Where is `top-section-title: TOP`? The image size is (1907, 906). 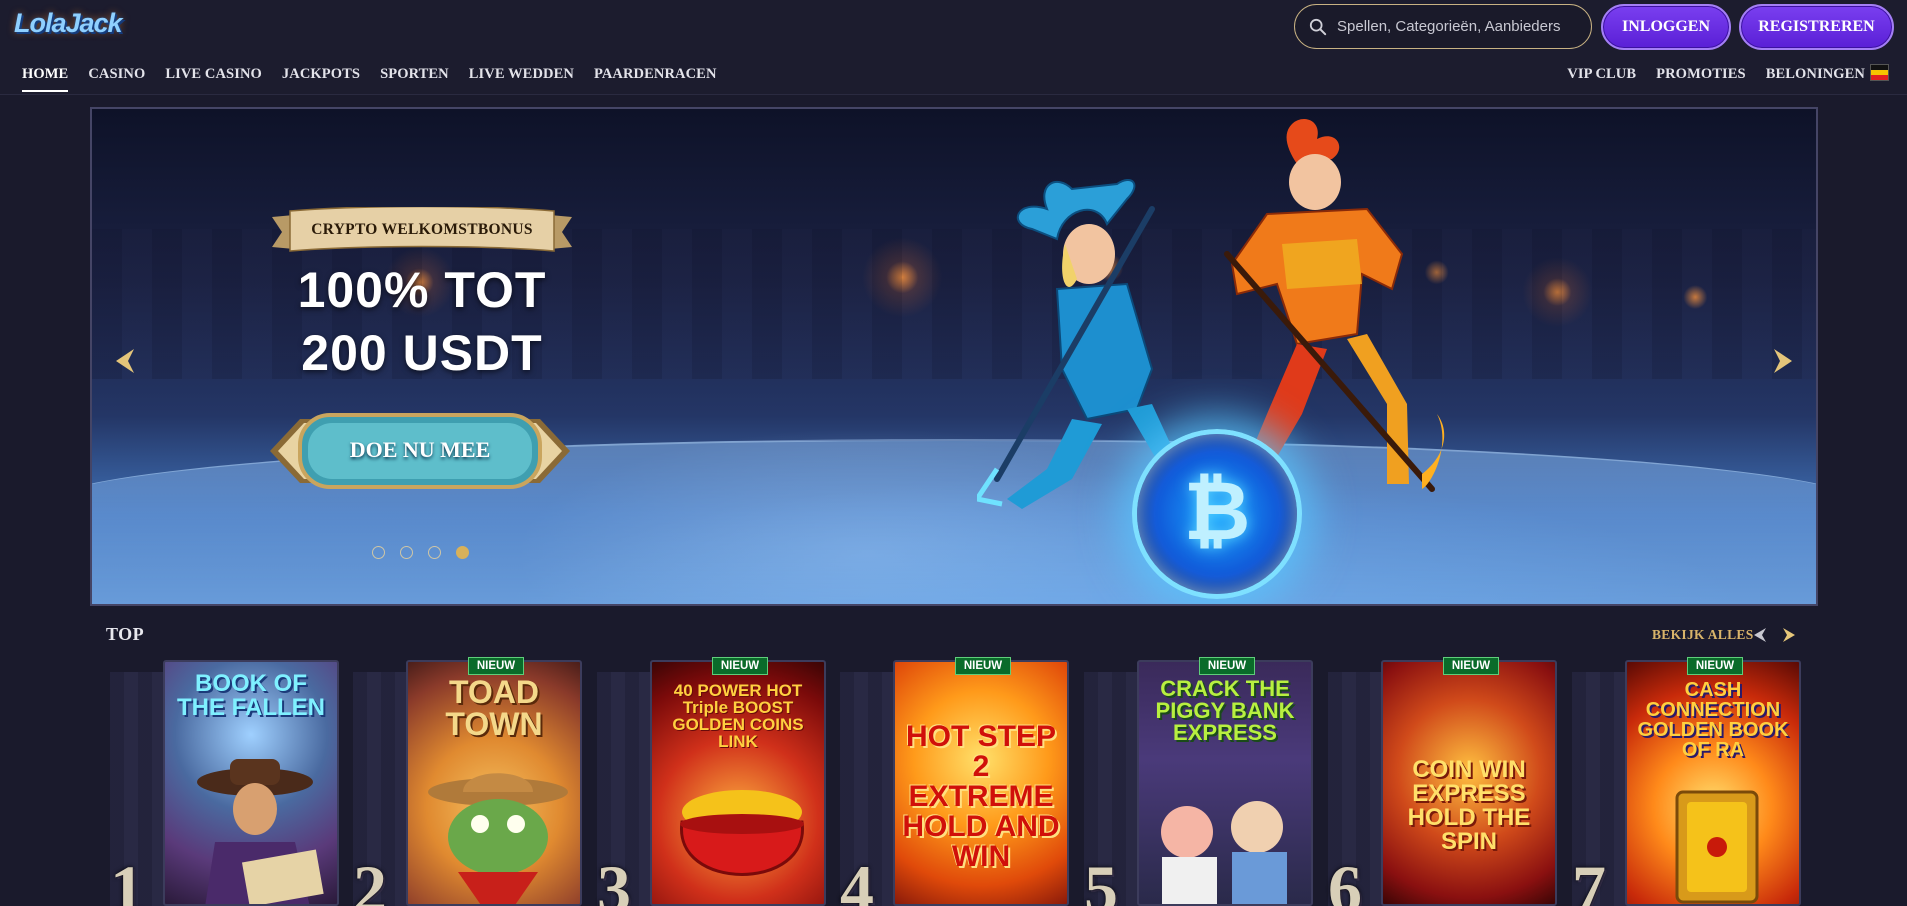 top-section-title: TOP is located at coordinates (125, 634).